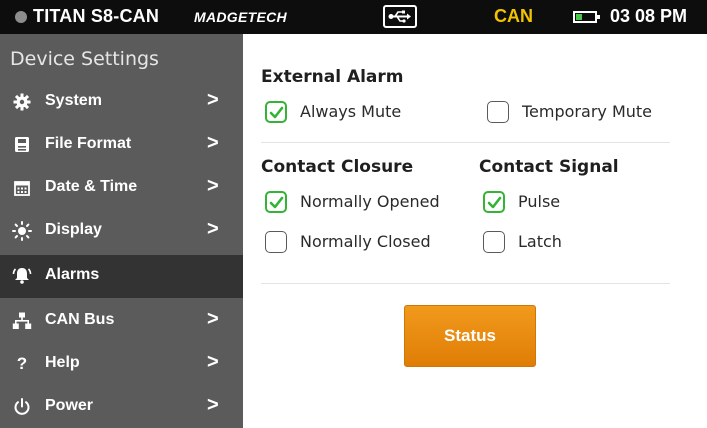 The height and width of the screenshot is (428, 707). What do you see at coordinates (80, 319) in the screenshot?
I see `sidebar-item-label: CAN Bus` at bounding box center [80, 319].